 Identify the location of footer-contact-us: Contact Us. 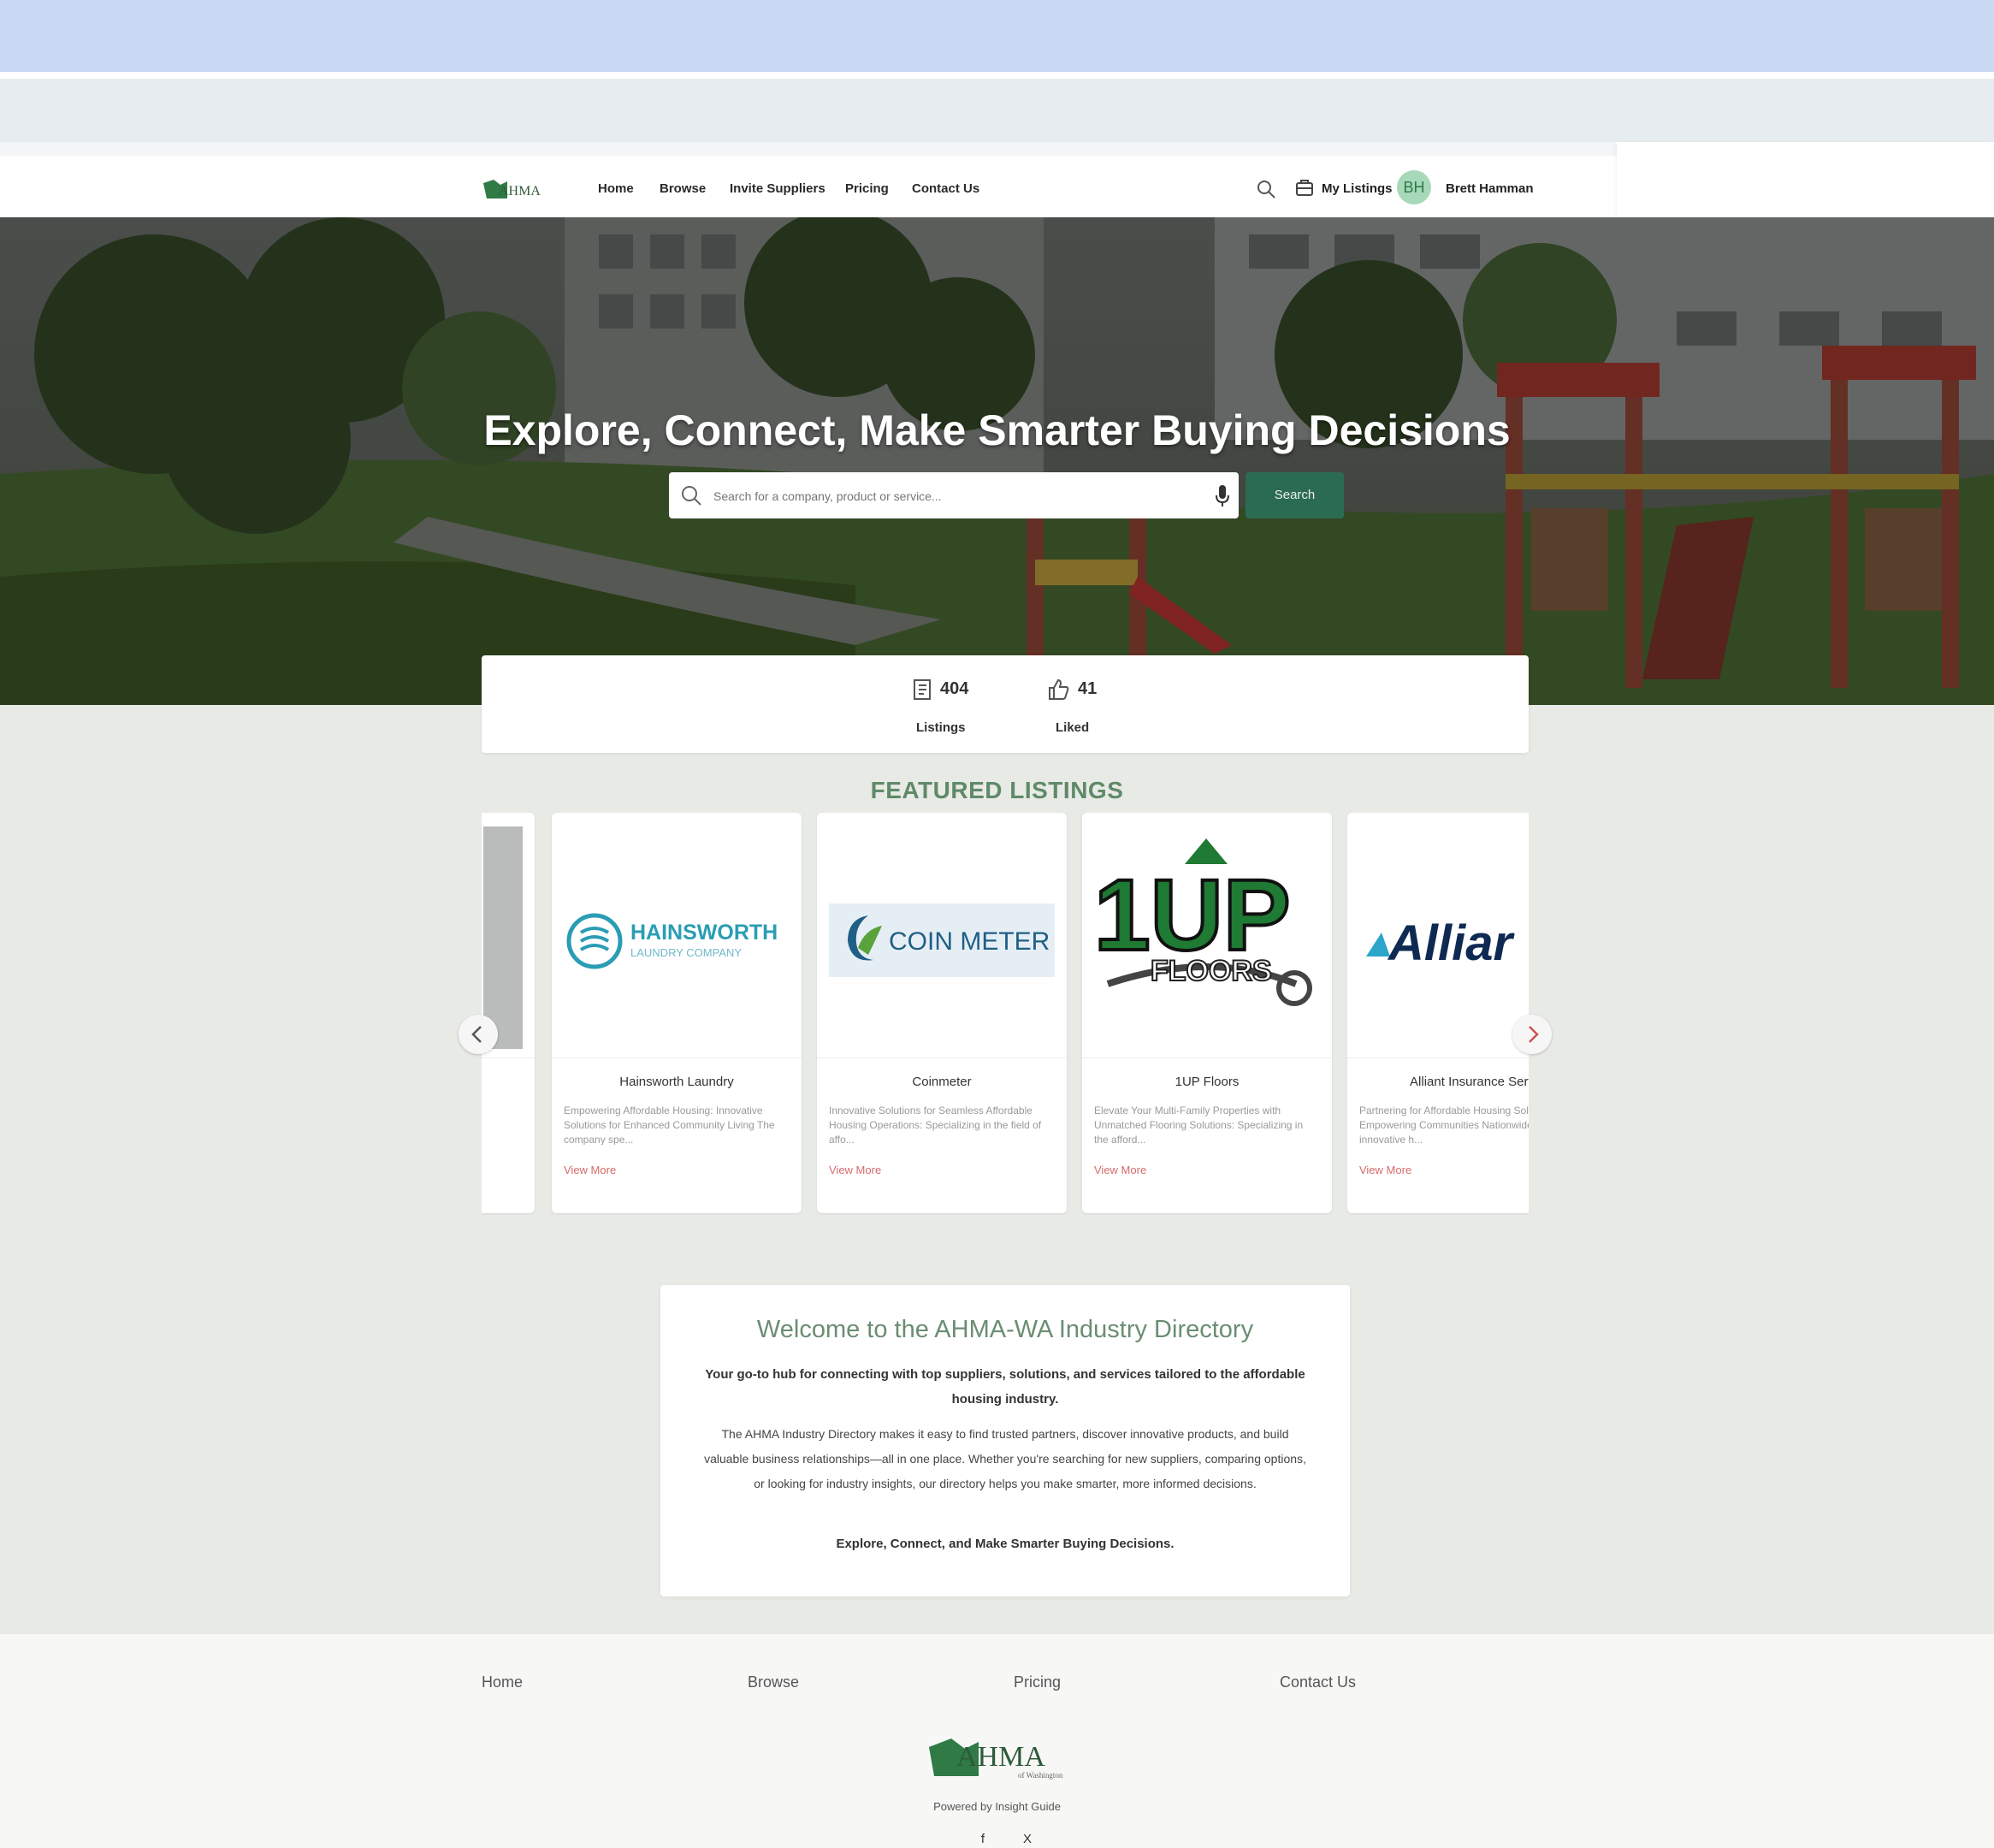
(1318, 1682).